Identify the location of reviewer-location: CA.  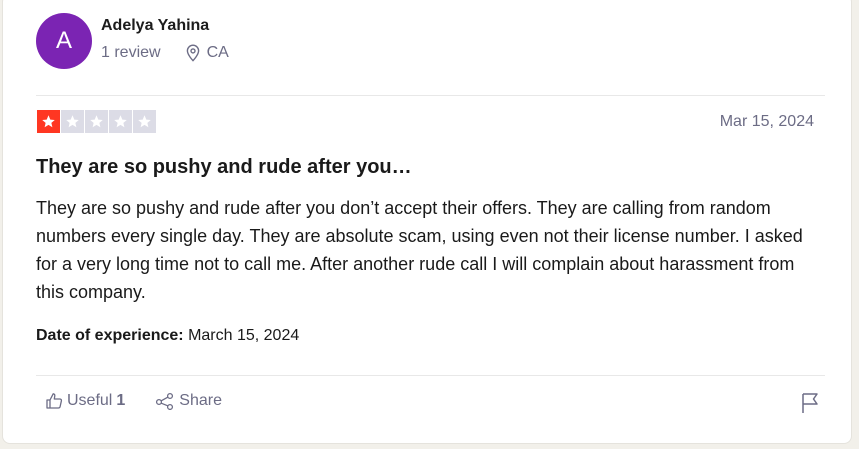
(217, 52).